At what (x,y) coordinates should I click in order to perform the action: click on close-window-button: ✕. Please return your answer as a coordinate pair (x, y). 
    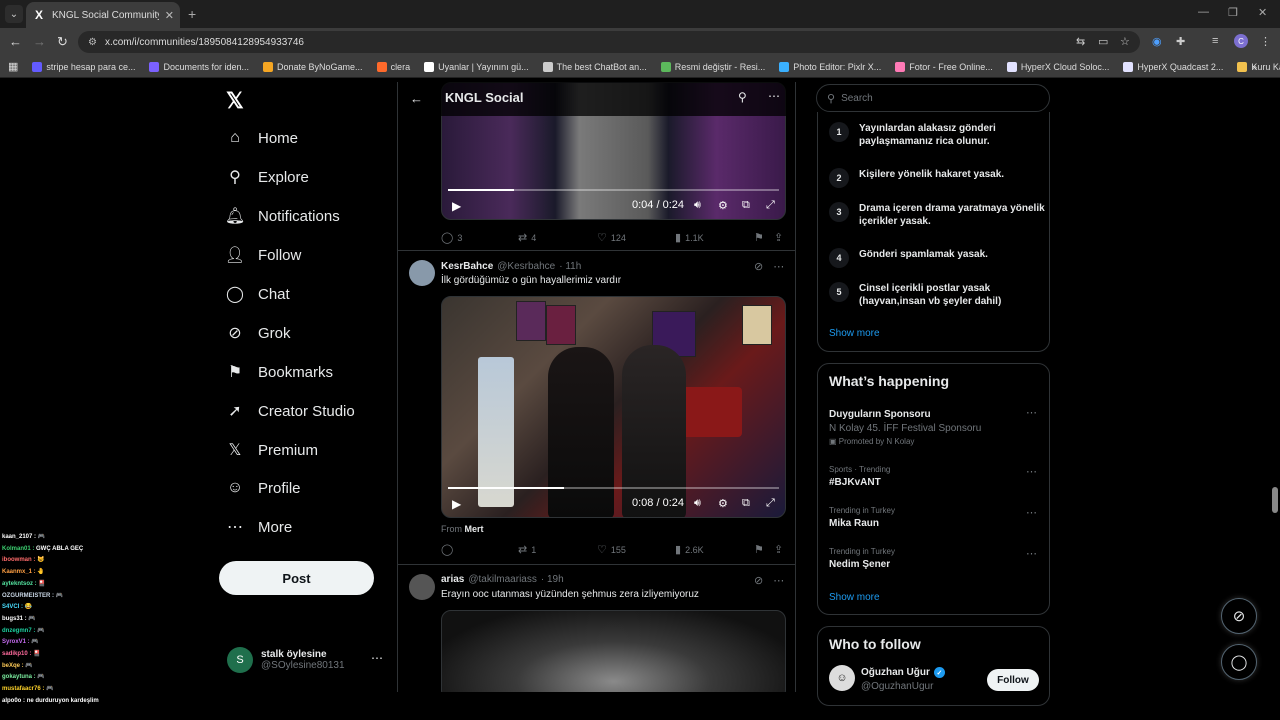
    Looking at the image, I should click on (1262, 12).